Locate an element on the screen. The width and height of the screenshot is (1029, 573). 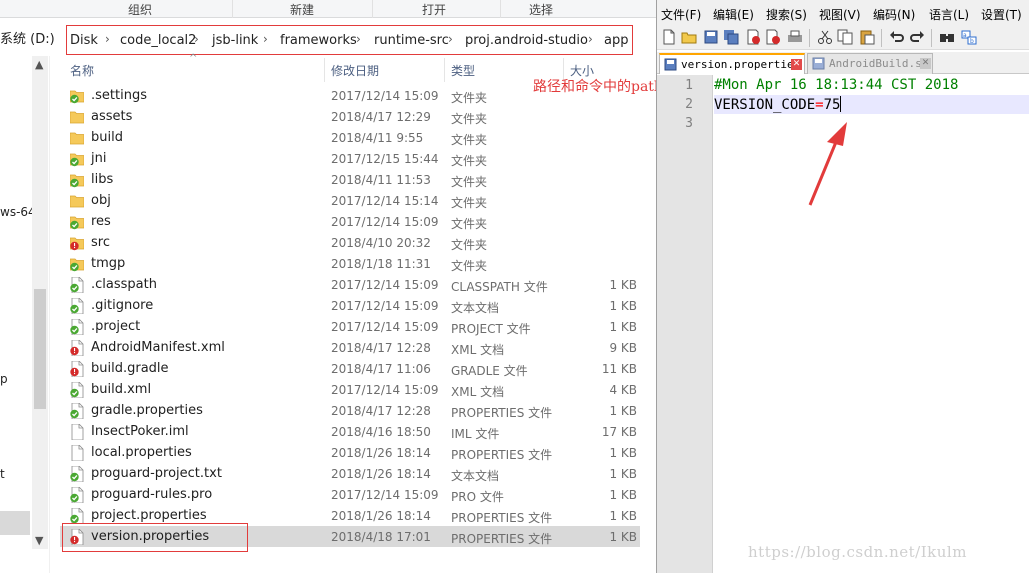
file-row: tmgp 2018/1/18 11:31 文件夹 is located at coordinates (358, 263).